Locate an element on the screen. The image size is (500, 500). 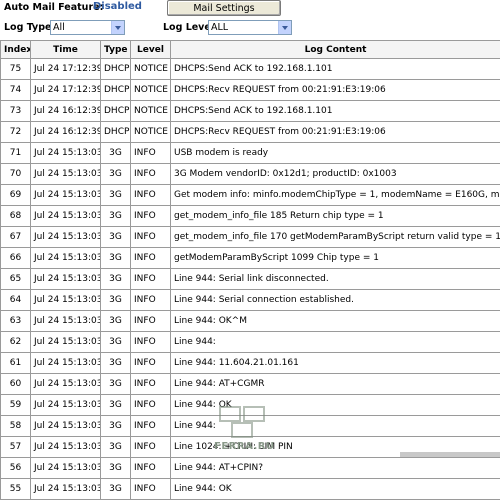
cell-index: 65 is located at coordinates (16, 279).